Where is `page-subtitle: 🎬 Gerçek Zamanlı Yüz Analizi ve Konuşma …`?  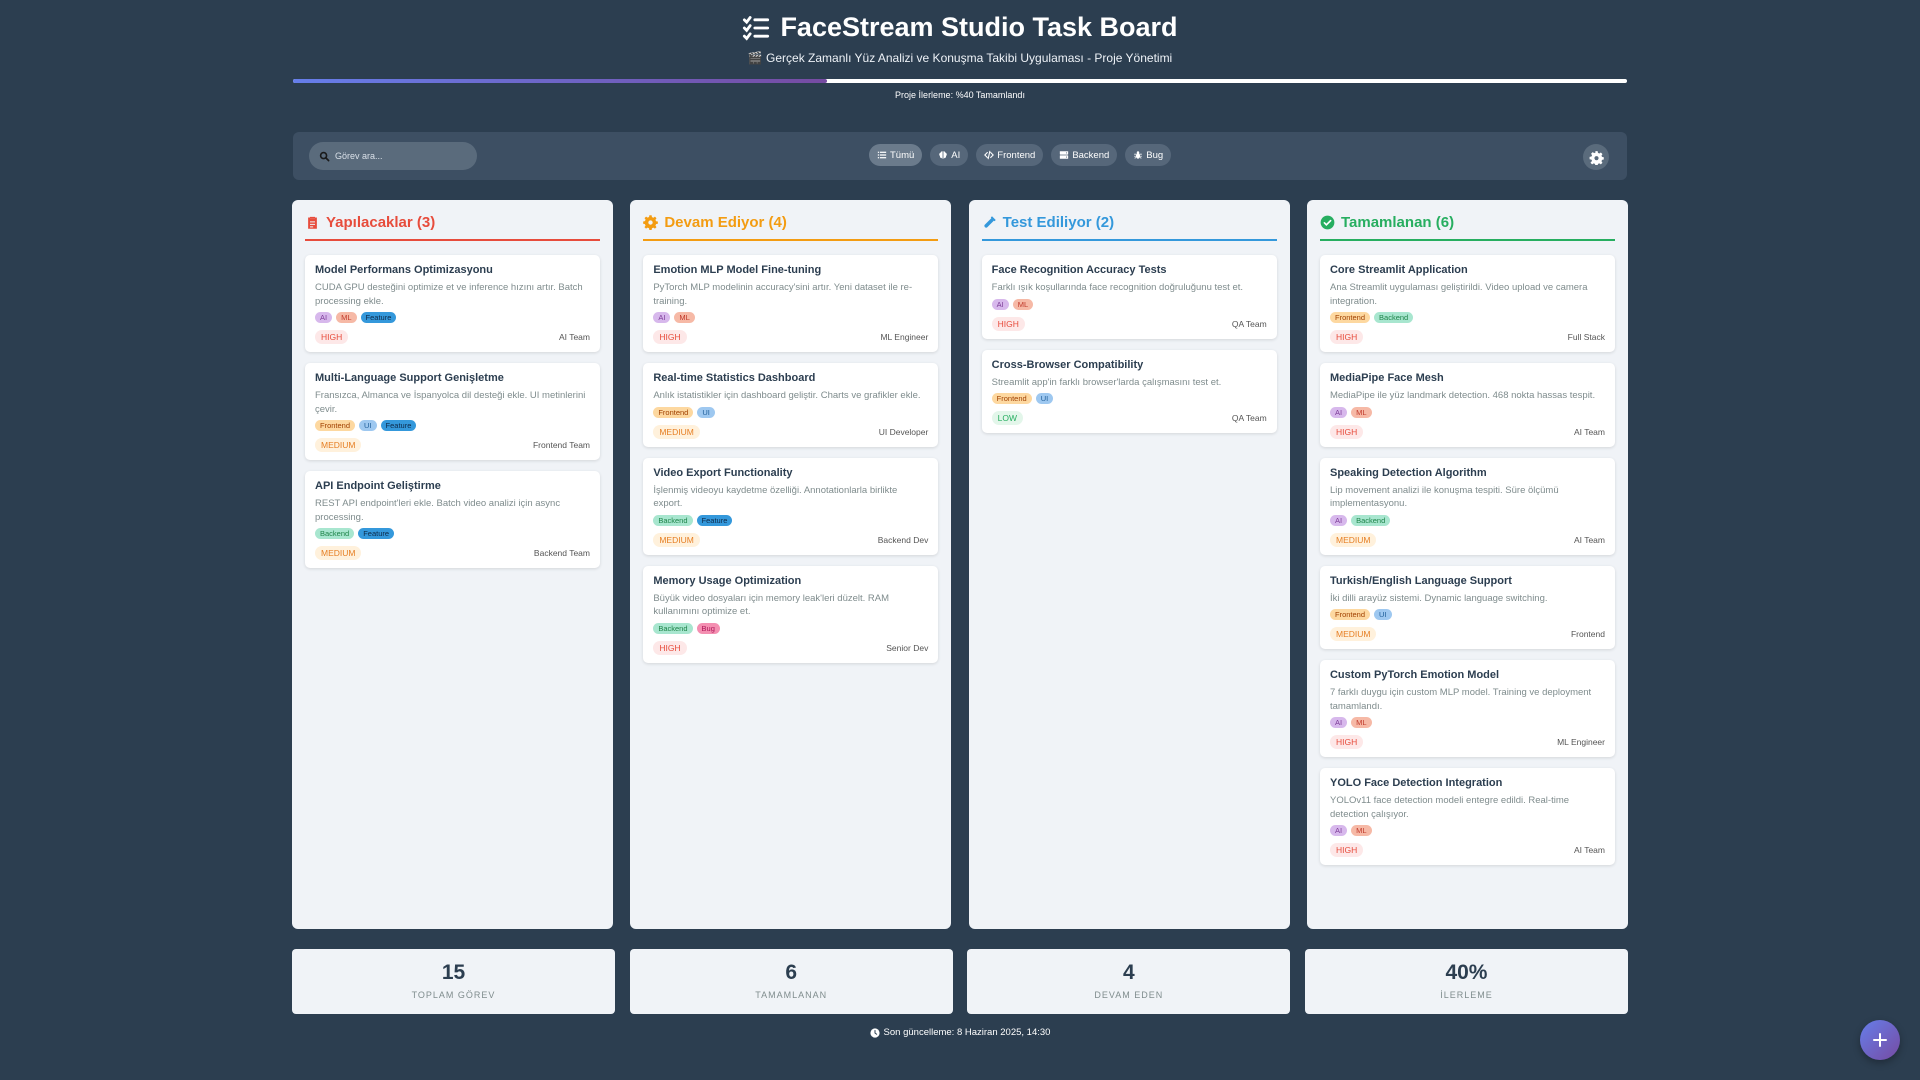
page-subtitle: 🎬 Gerçek Zamanlı Yüz Analizi ve Konuşma … is located at coordinates (960, 58).